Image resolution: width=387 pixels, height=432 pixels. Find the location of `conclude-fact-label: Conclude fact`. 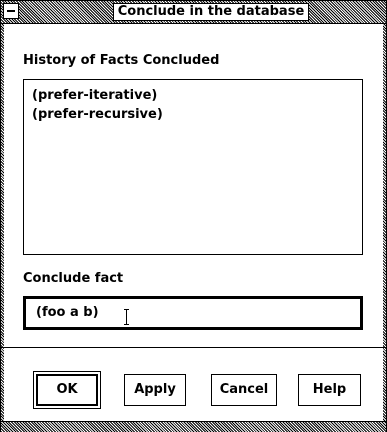

conclude-fact-label: Conclude fact is located at coordinates (73, 278).